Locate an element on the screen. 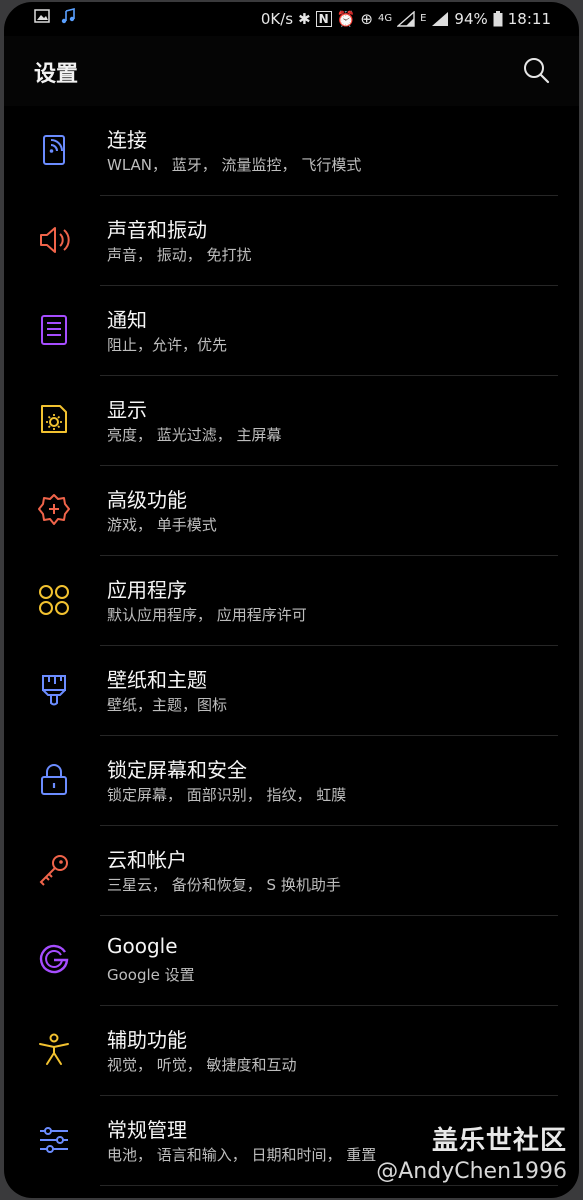 Image resolution: width=583 pixels, height=1200 pixels. settings-item-general-management: 常规管理 电池， 语言和输入， 日期和时间， 重置 is located at coordinates (291, 1141).